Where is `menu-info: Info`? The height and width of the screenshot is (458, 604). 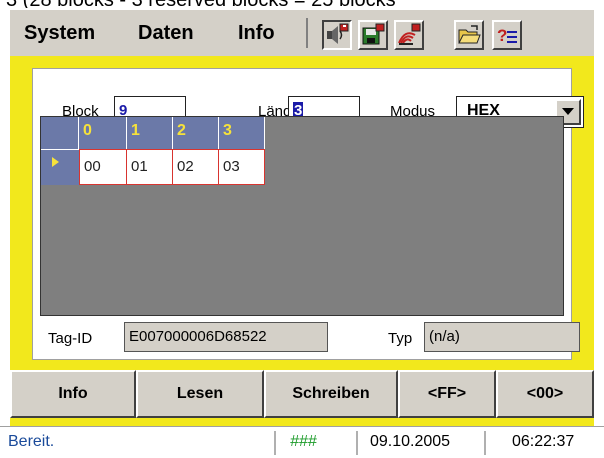
menu-info: Info is located at coordinates (256, 33).